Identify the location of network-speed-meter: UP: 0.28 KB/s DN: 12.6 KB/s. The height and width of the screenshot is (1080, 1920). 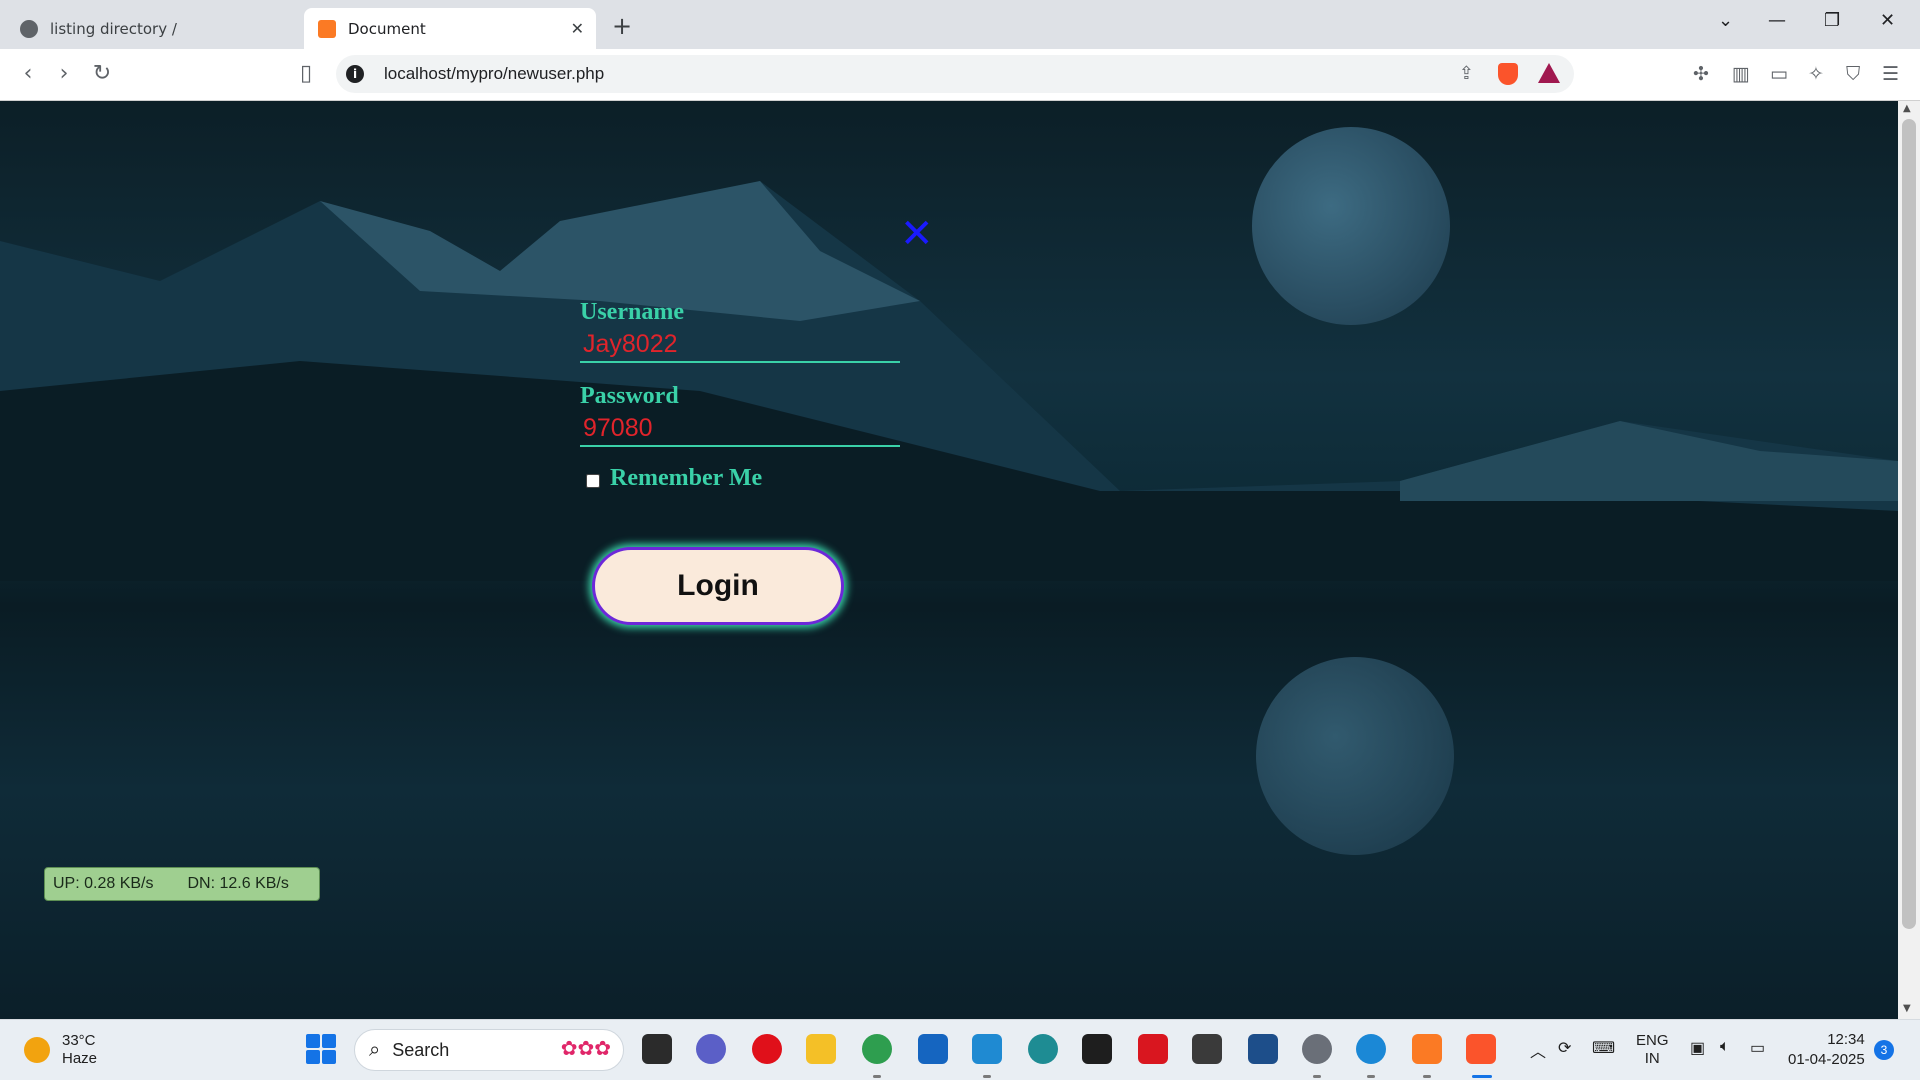
(182, 884).